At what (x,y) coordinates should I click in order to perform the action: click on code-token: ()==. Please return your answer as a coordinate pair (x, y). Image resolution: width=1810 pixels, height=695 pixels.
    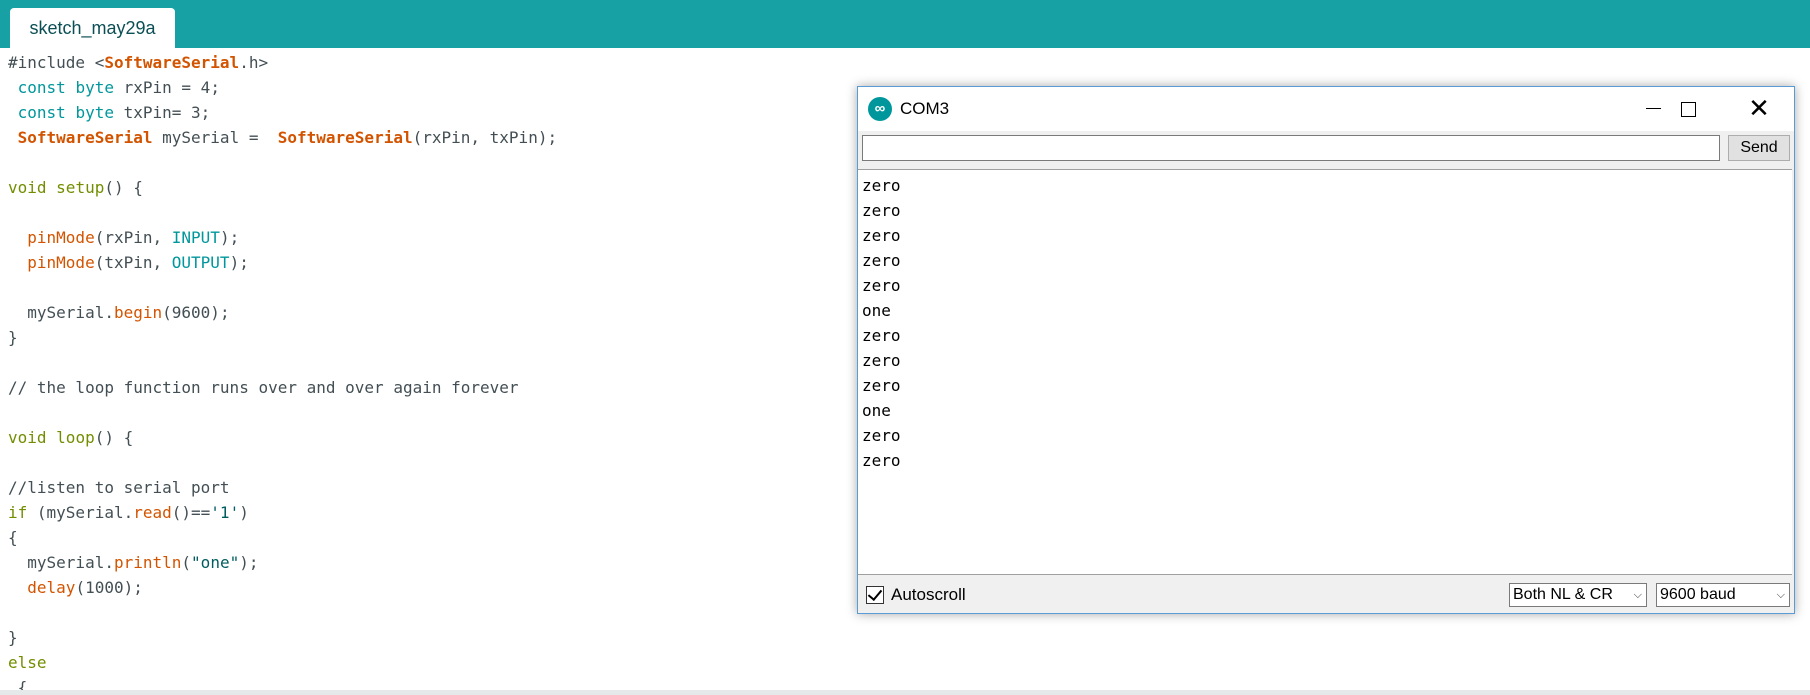
    Looking at the image, I should click on (191, 512).